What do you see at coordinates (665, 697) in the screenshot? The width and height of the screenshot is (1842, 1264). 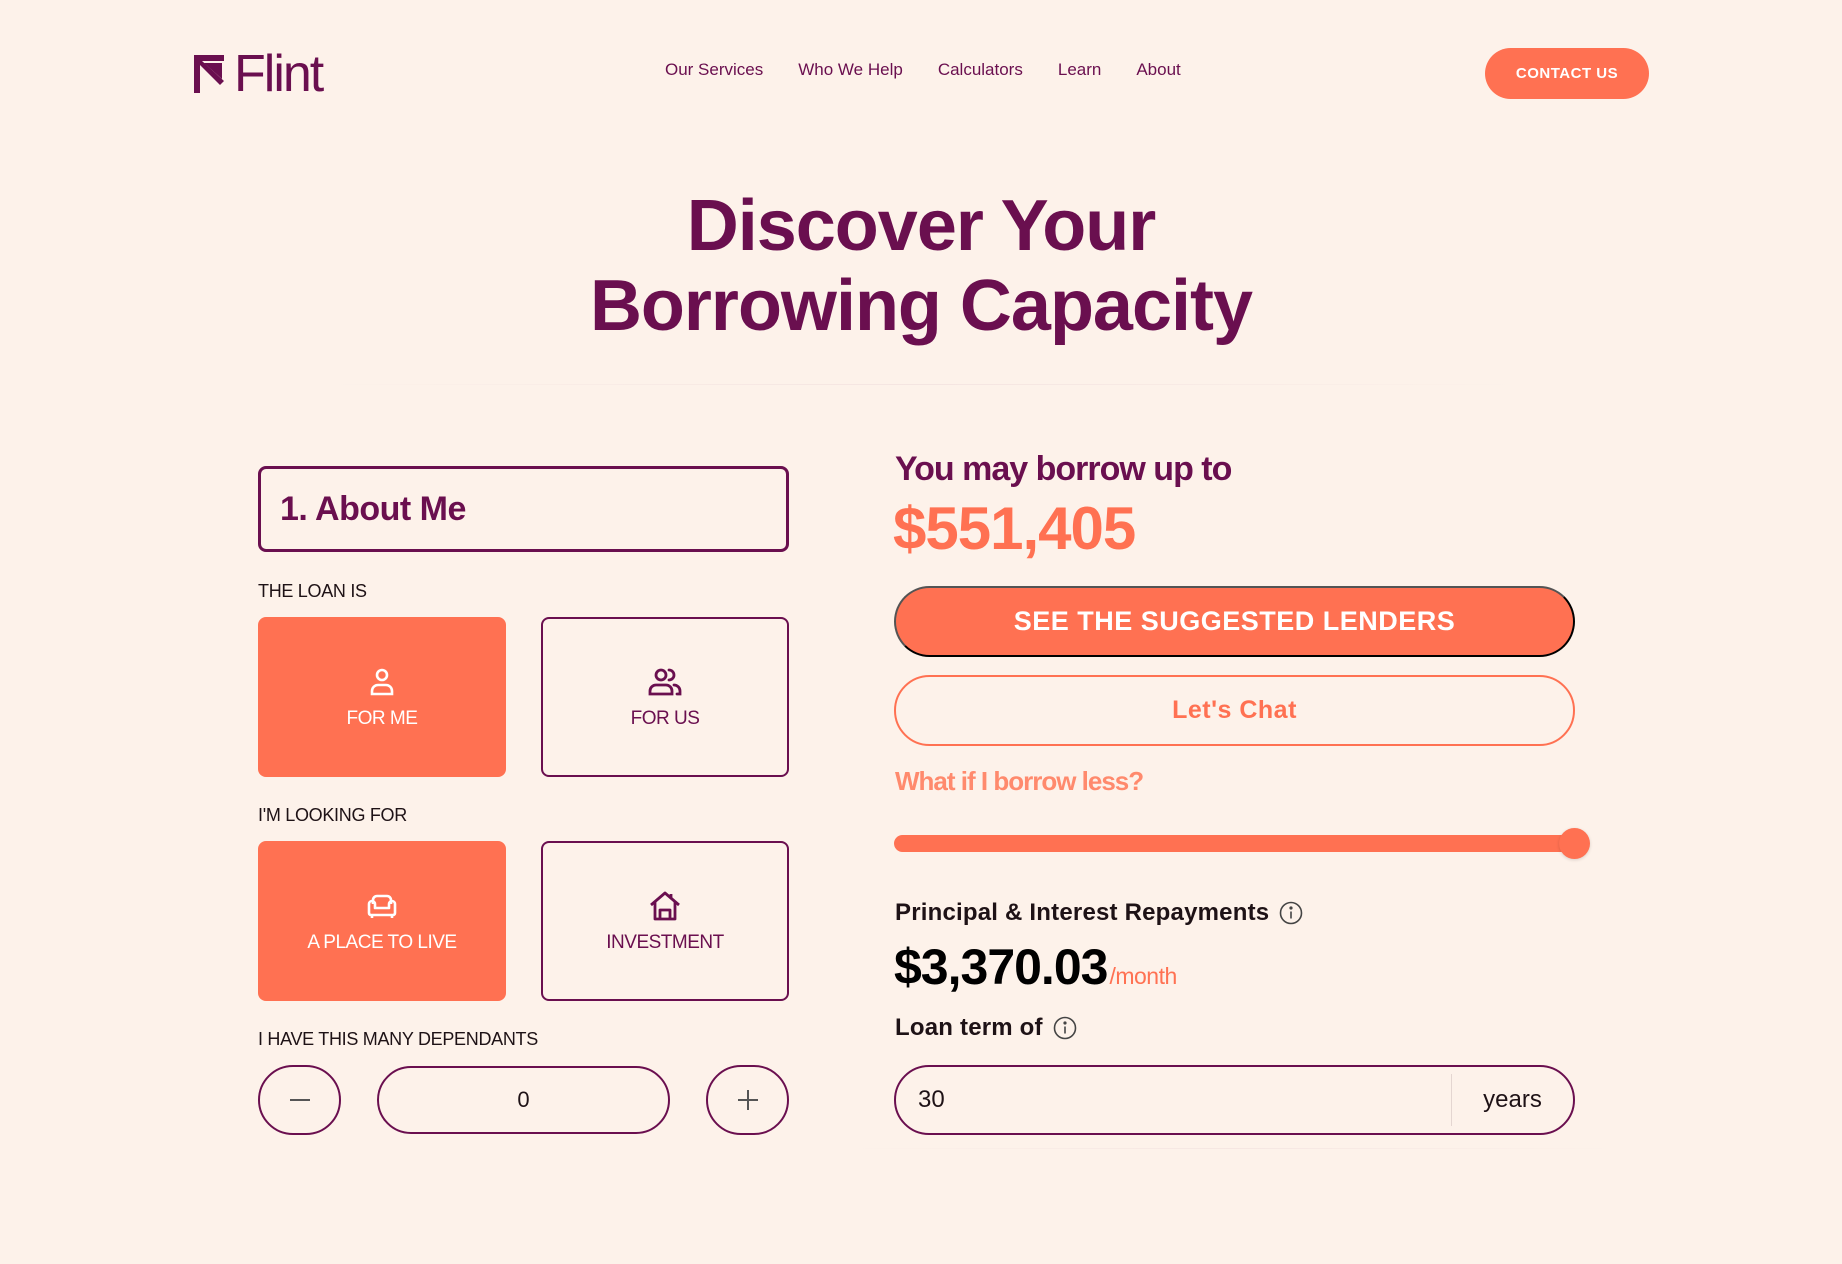 I see `option-for-us: FOR US` at bounding box center [665, 697].